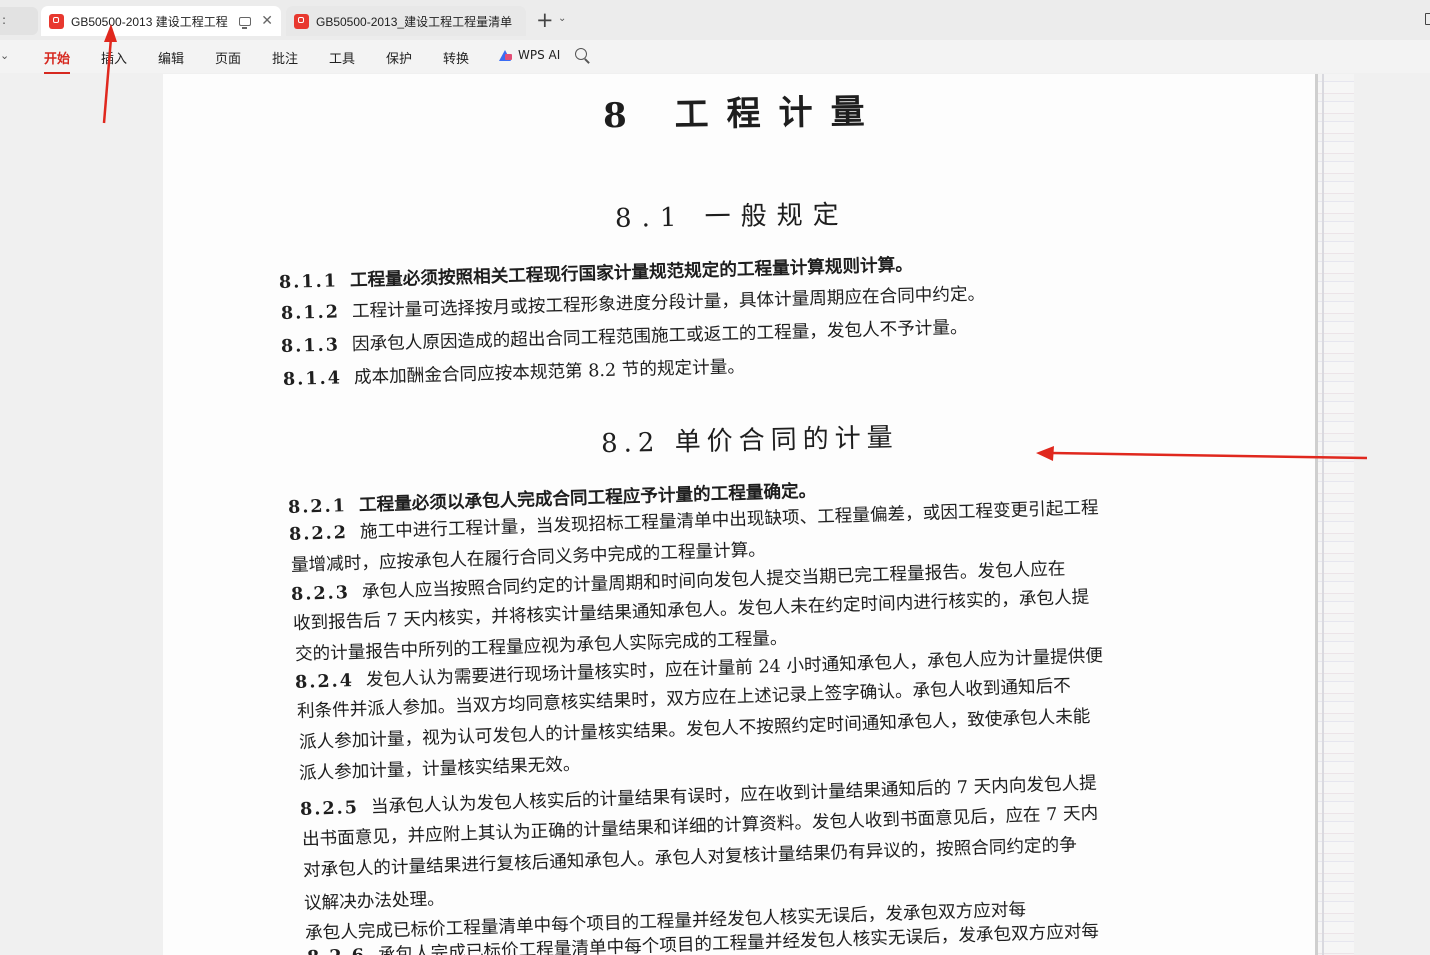  Describe the element at coordinates (310, 345) in the screenshot. I see `clause-number: 8.1.3` at that location.